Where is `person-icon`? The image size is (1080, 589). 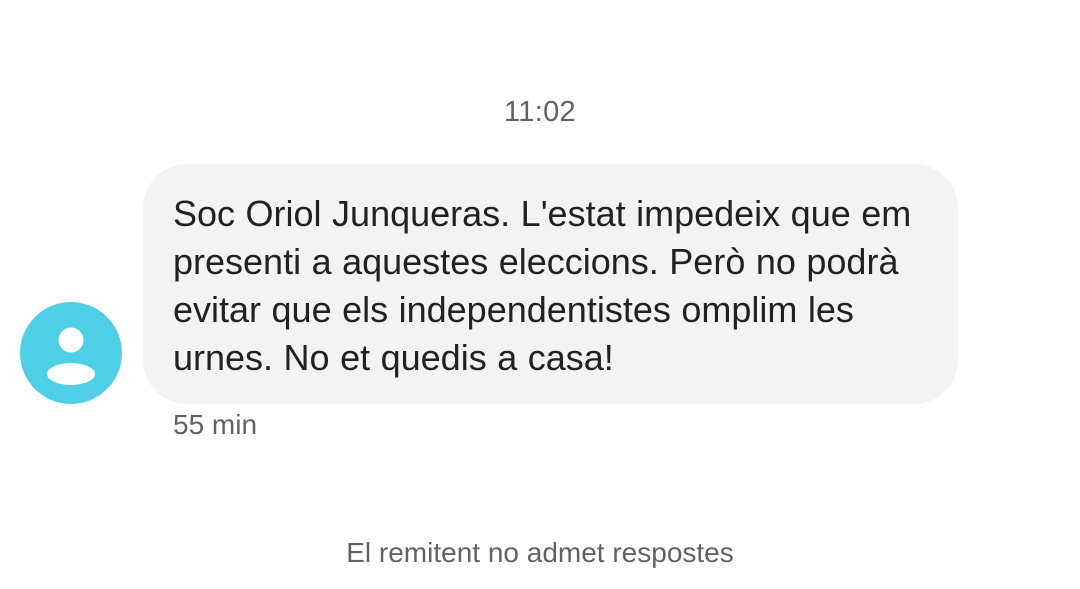 person-icon is located at coordinates (71, 356).